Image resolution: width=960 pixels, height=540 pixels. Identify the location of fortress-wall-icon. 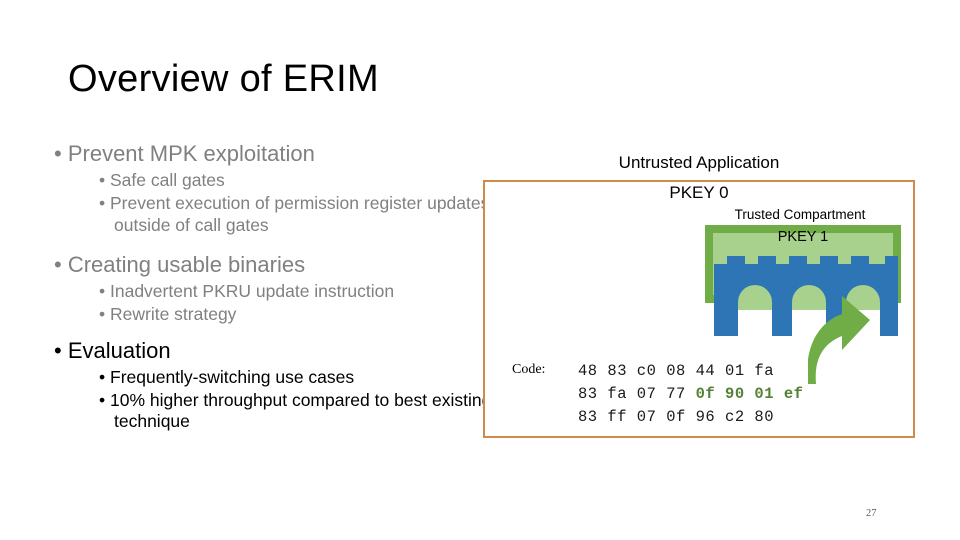
(806, 296).